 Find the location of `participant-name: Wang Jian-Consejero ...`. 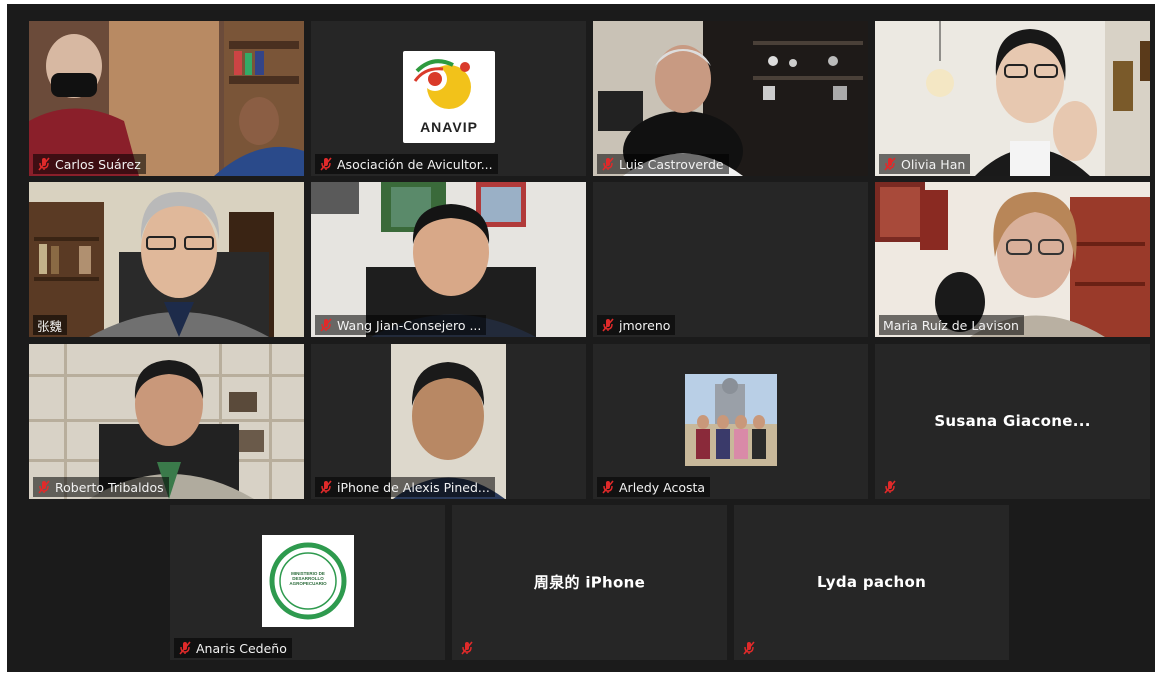

participant-name: Wang Jian-Consejero ... is located at coordinates (409, 325).